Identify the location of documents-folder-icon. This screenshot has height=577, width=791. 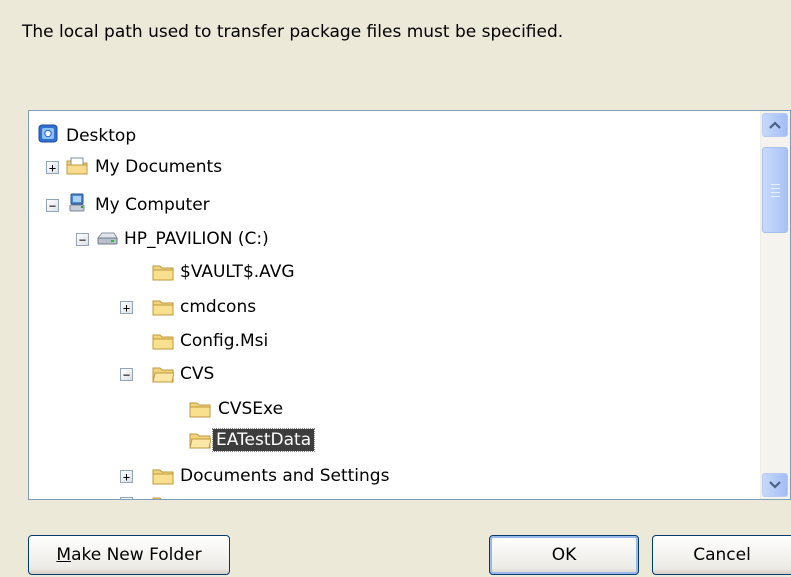
(77, 166).